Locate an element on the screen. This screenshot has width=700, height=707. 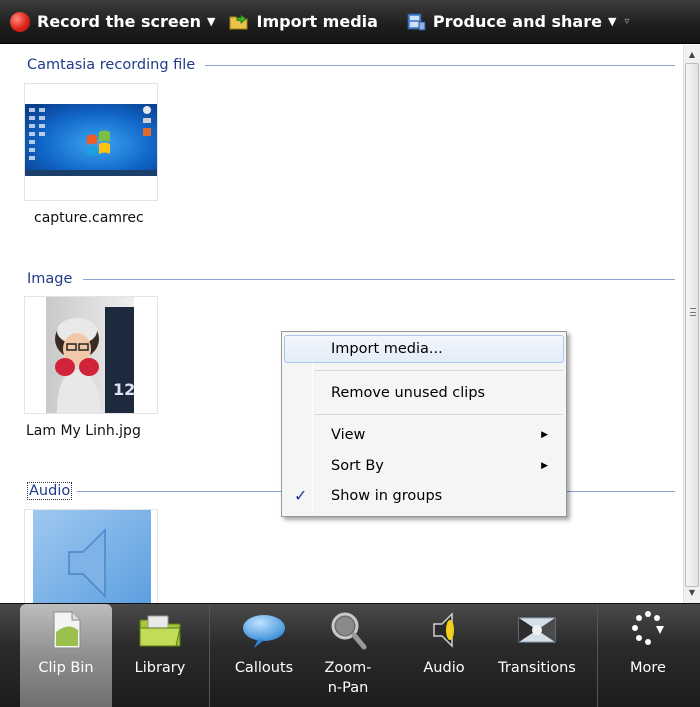
menu-item-label: Show in groups is located at coordinates (387, 496).